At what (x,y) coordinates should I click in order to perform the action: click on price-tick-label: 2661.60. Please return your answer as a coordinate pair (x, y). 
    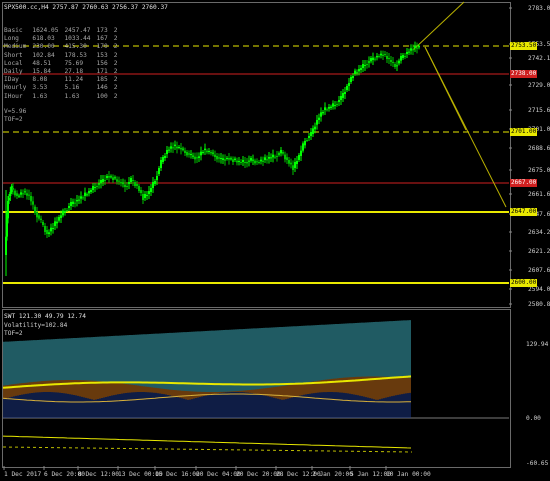
    Looking at the image, I should click on (539, 194).